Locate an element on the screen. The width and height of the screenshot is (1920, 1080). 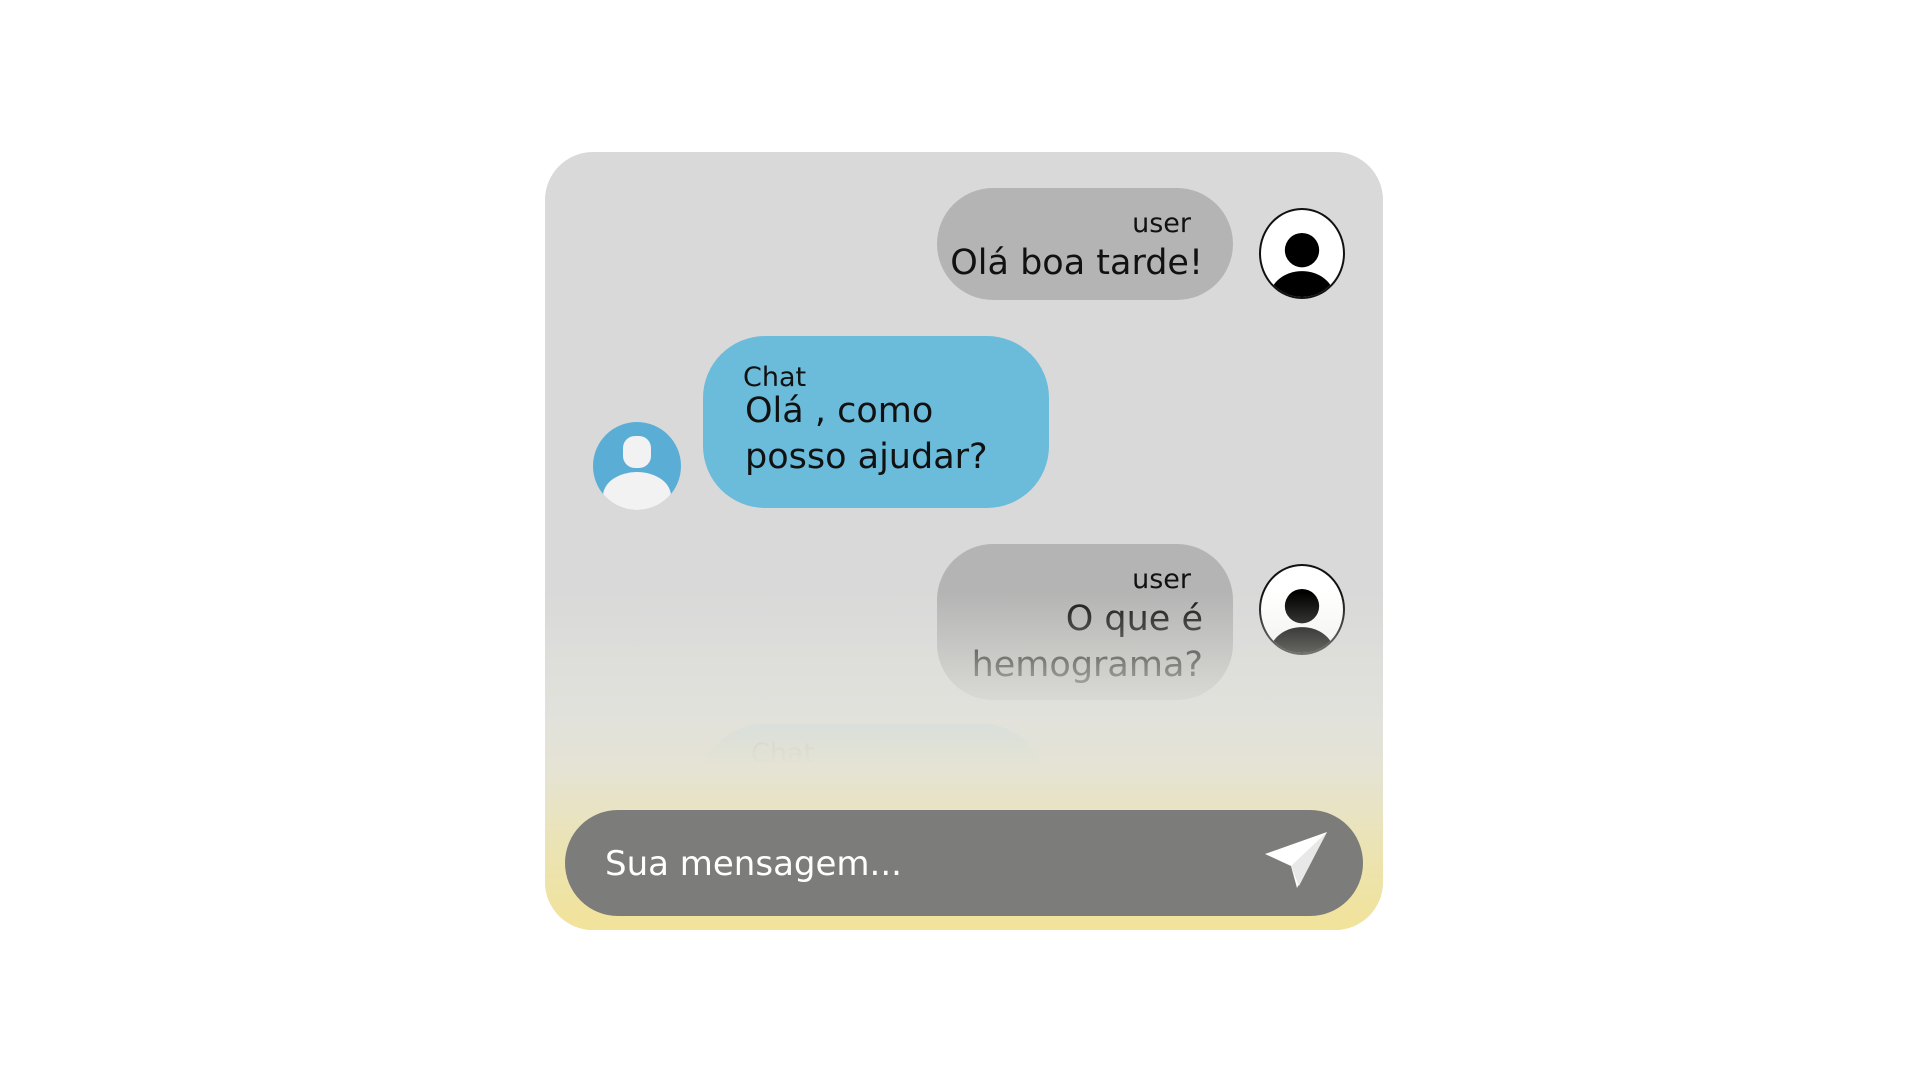
message-composer is located at coordinates (964, 863).